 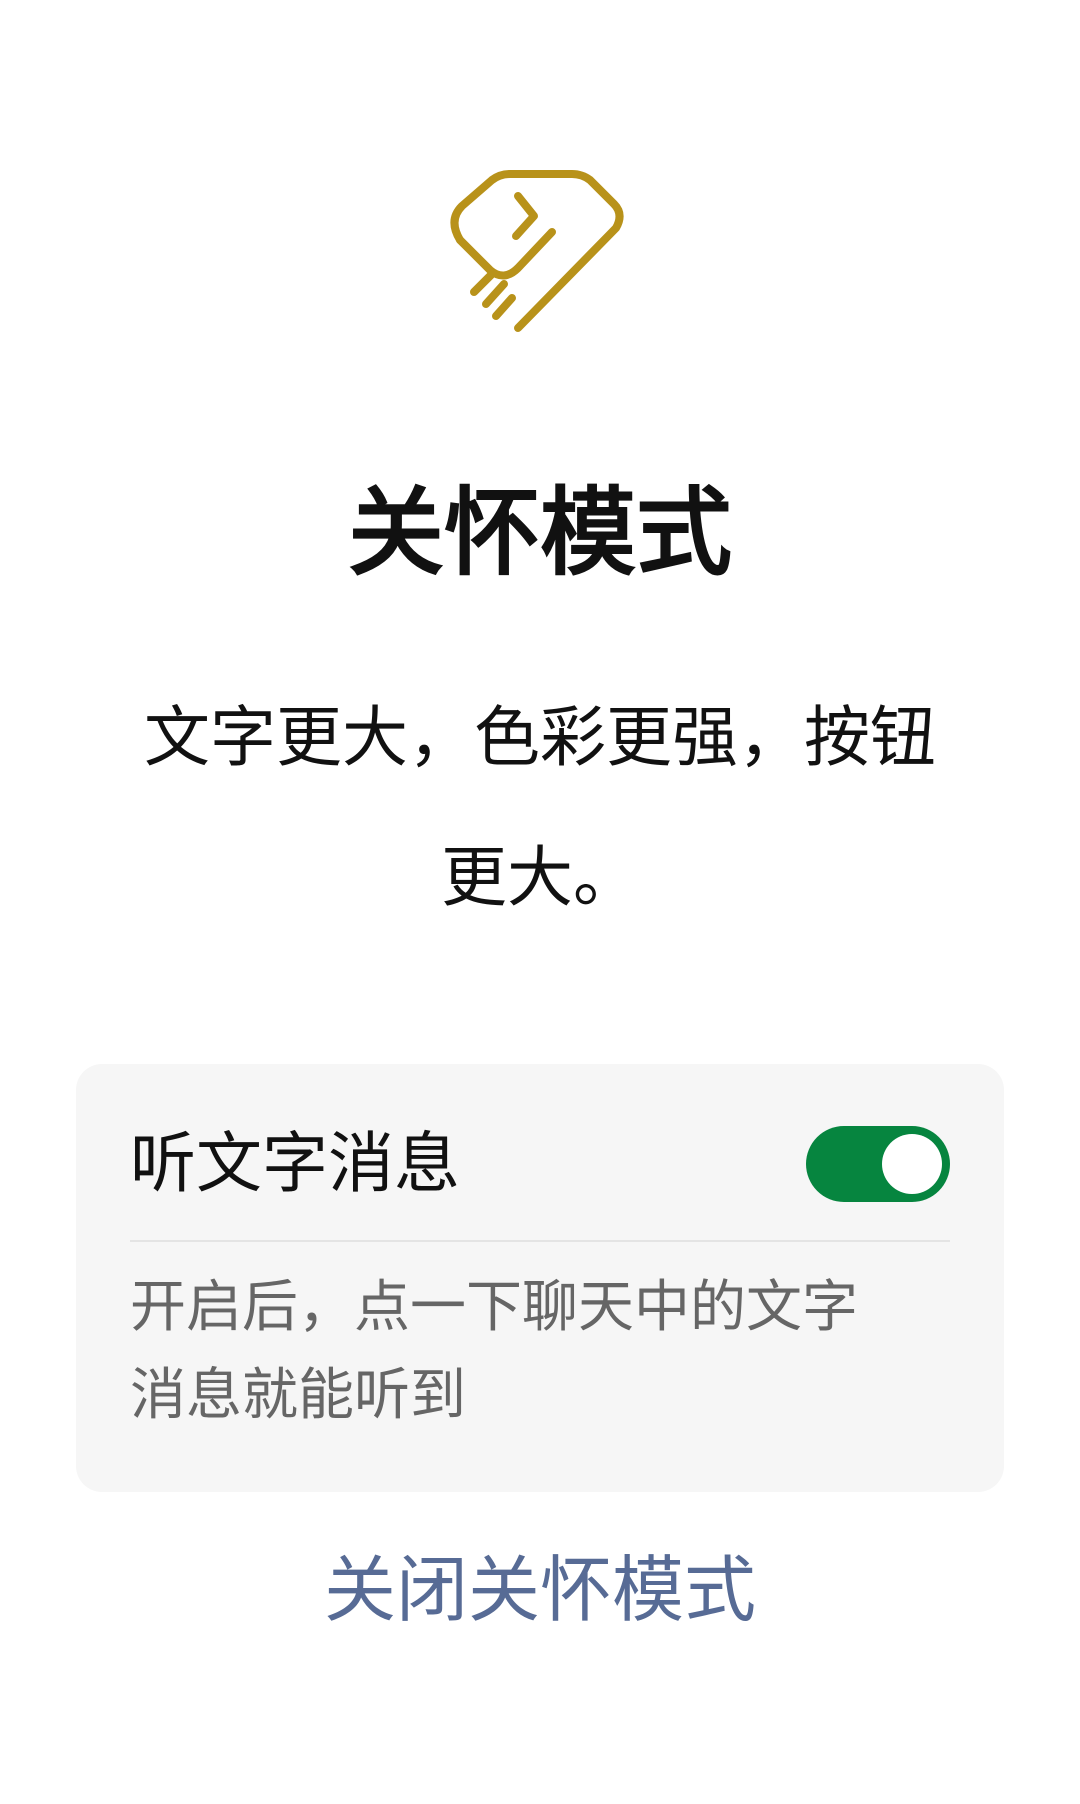 I want to click on toggle-knob, so click(x=912, y=1164).